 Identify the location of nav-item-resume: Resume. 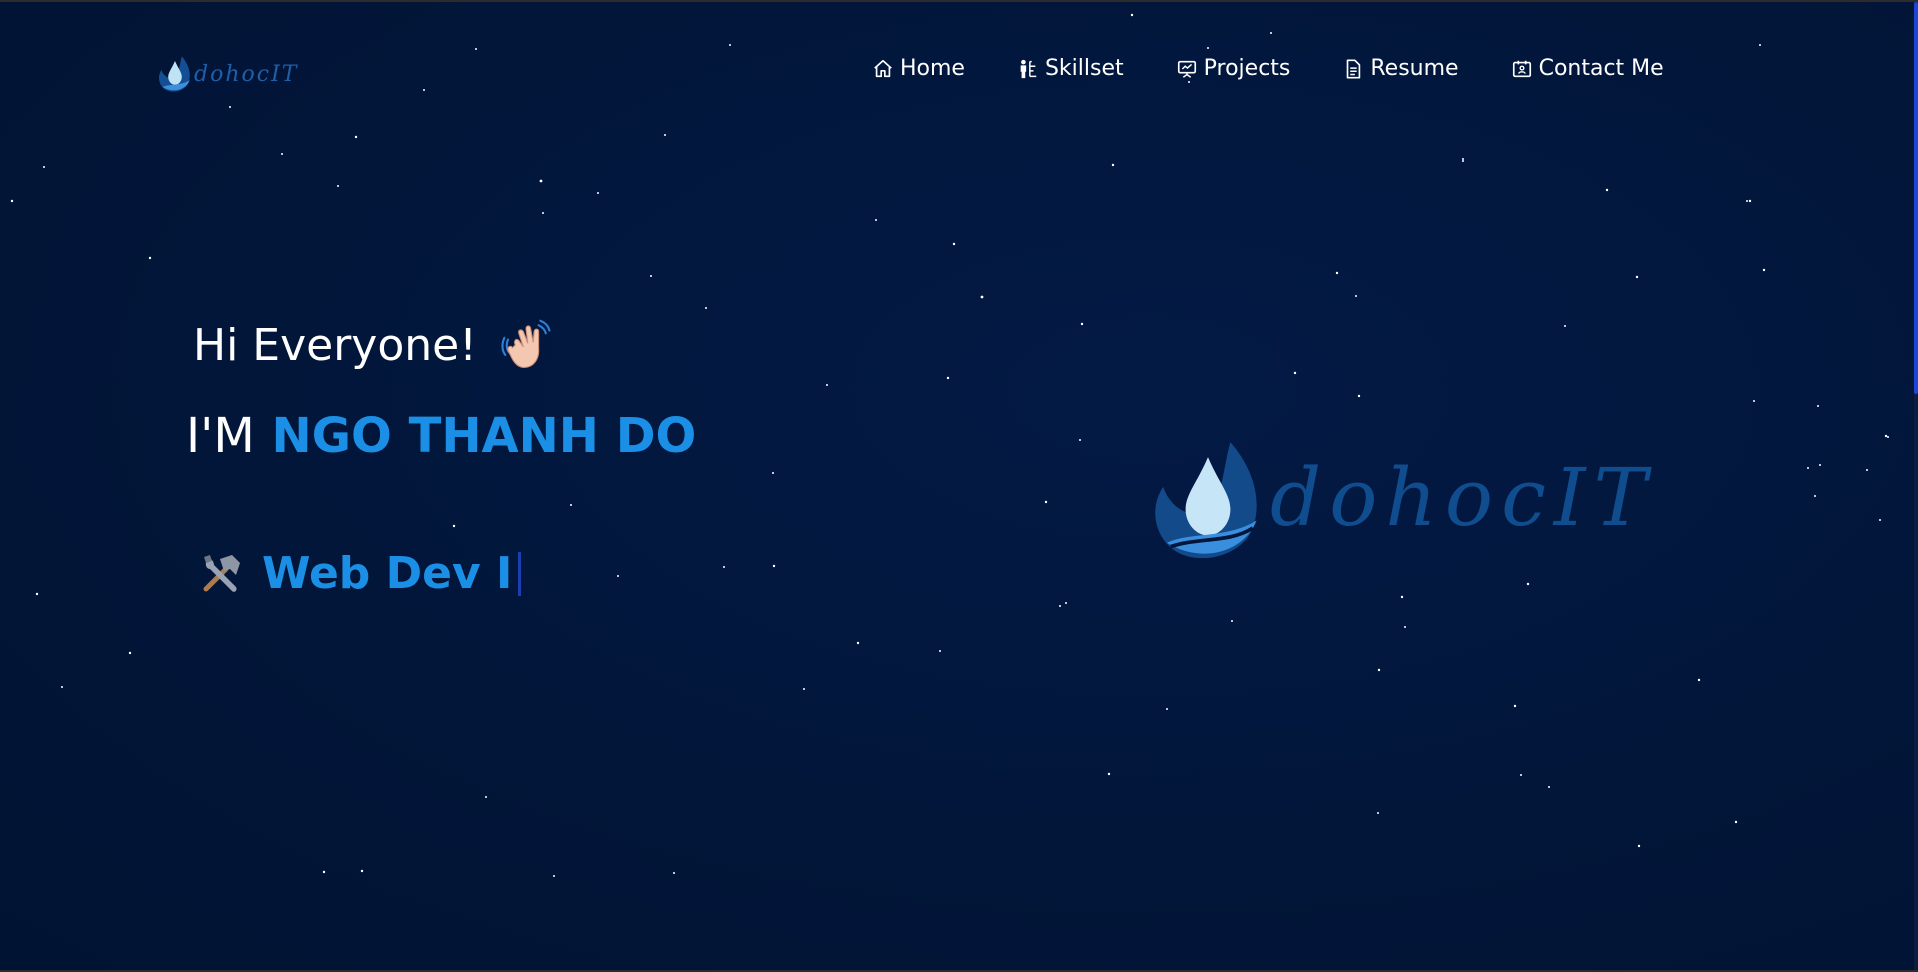
(1400, 68).